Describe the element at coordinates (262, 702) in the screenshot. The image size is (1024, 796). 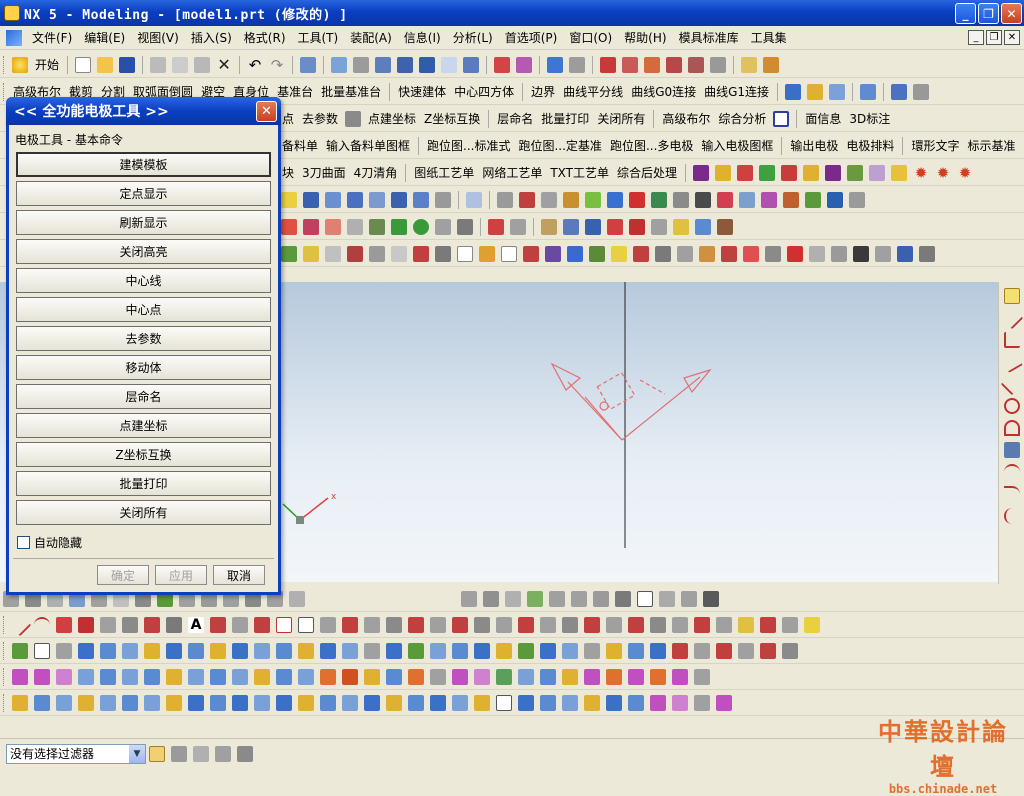
I see `bt5-12-icon` at that location.